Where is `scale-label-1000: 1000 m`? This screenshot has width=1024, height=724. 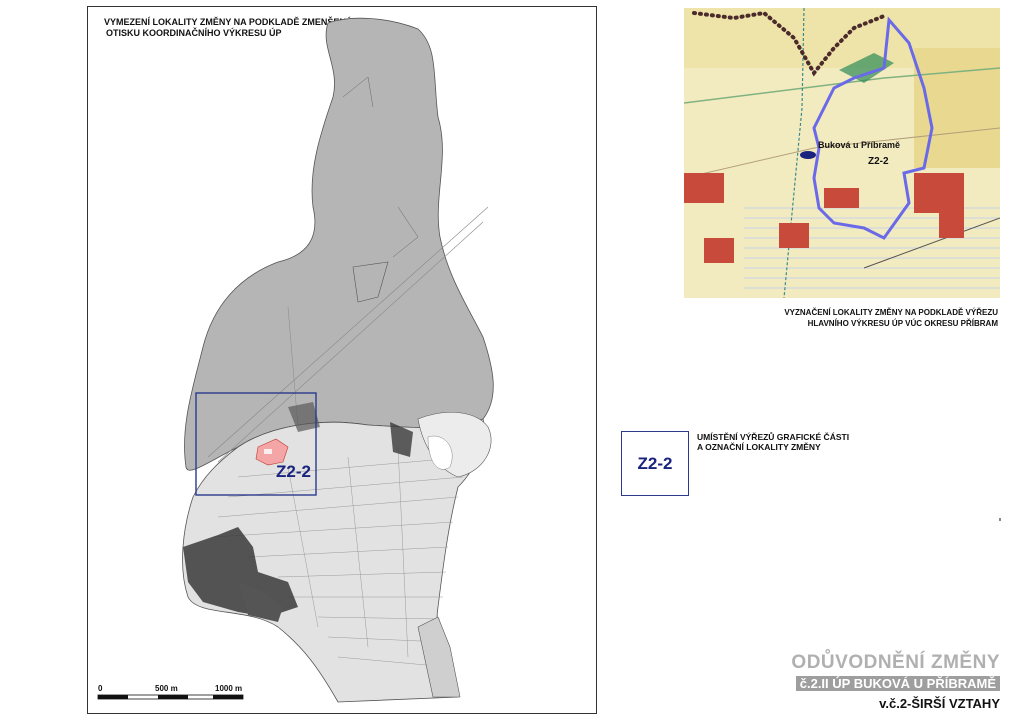 scale-label-1000: 1000 m is located at coordinates (229, 688).